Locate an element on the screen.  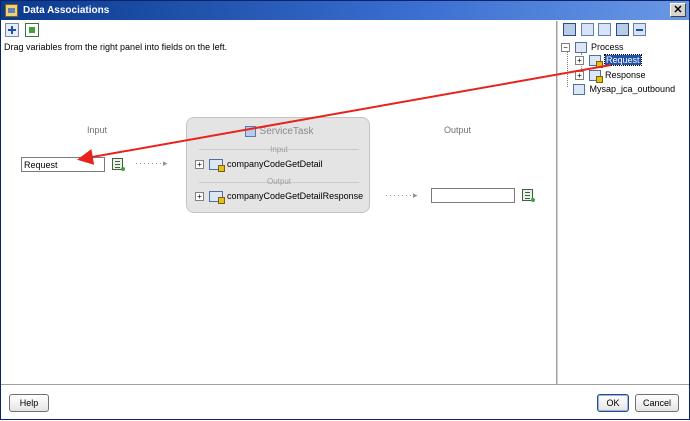
panel-splitter is located at coordinates (557, 202).